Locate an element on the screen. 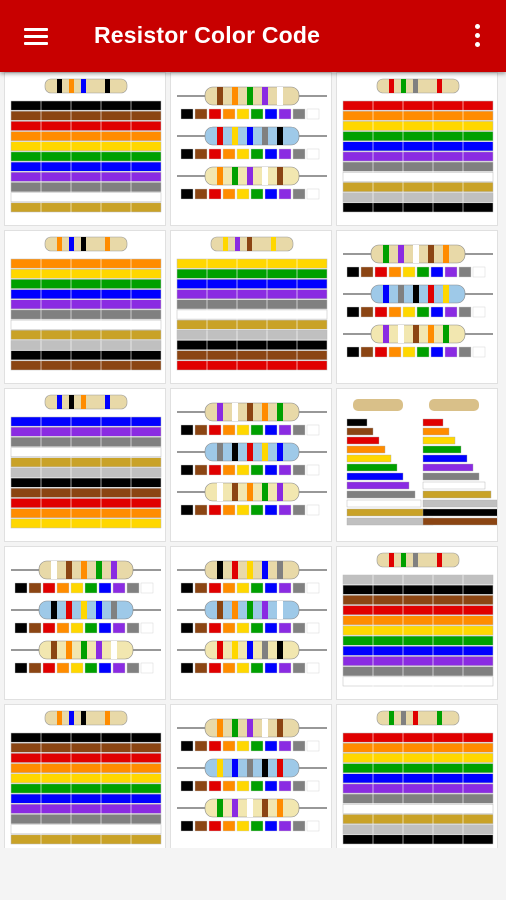 The height and width of the screenshot is (900, 506). bottom-area is located at coordinates (253, 874).